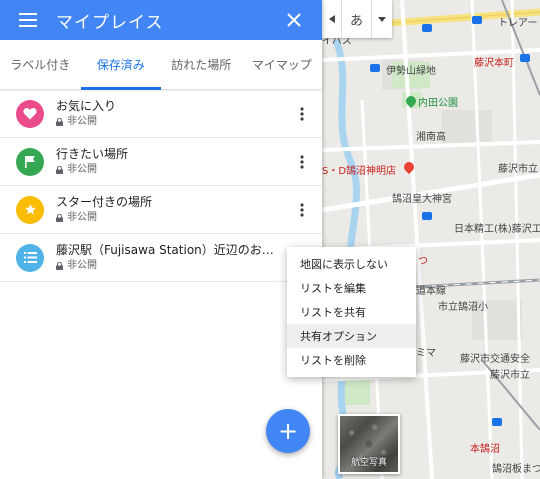  I want to click on menu-item-hide-on-map: 地図に表示しない, so click(351, 264).